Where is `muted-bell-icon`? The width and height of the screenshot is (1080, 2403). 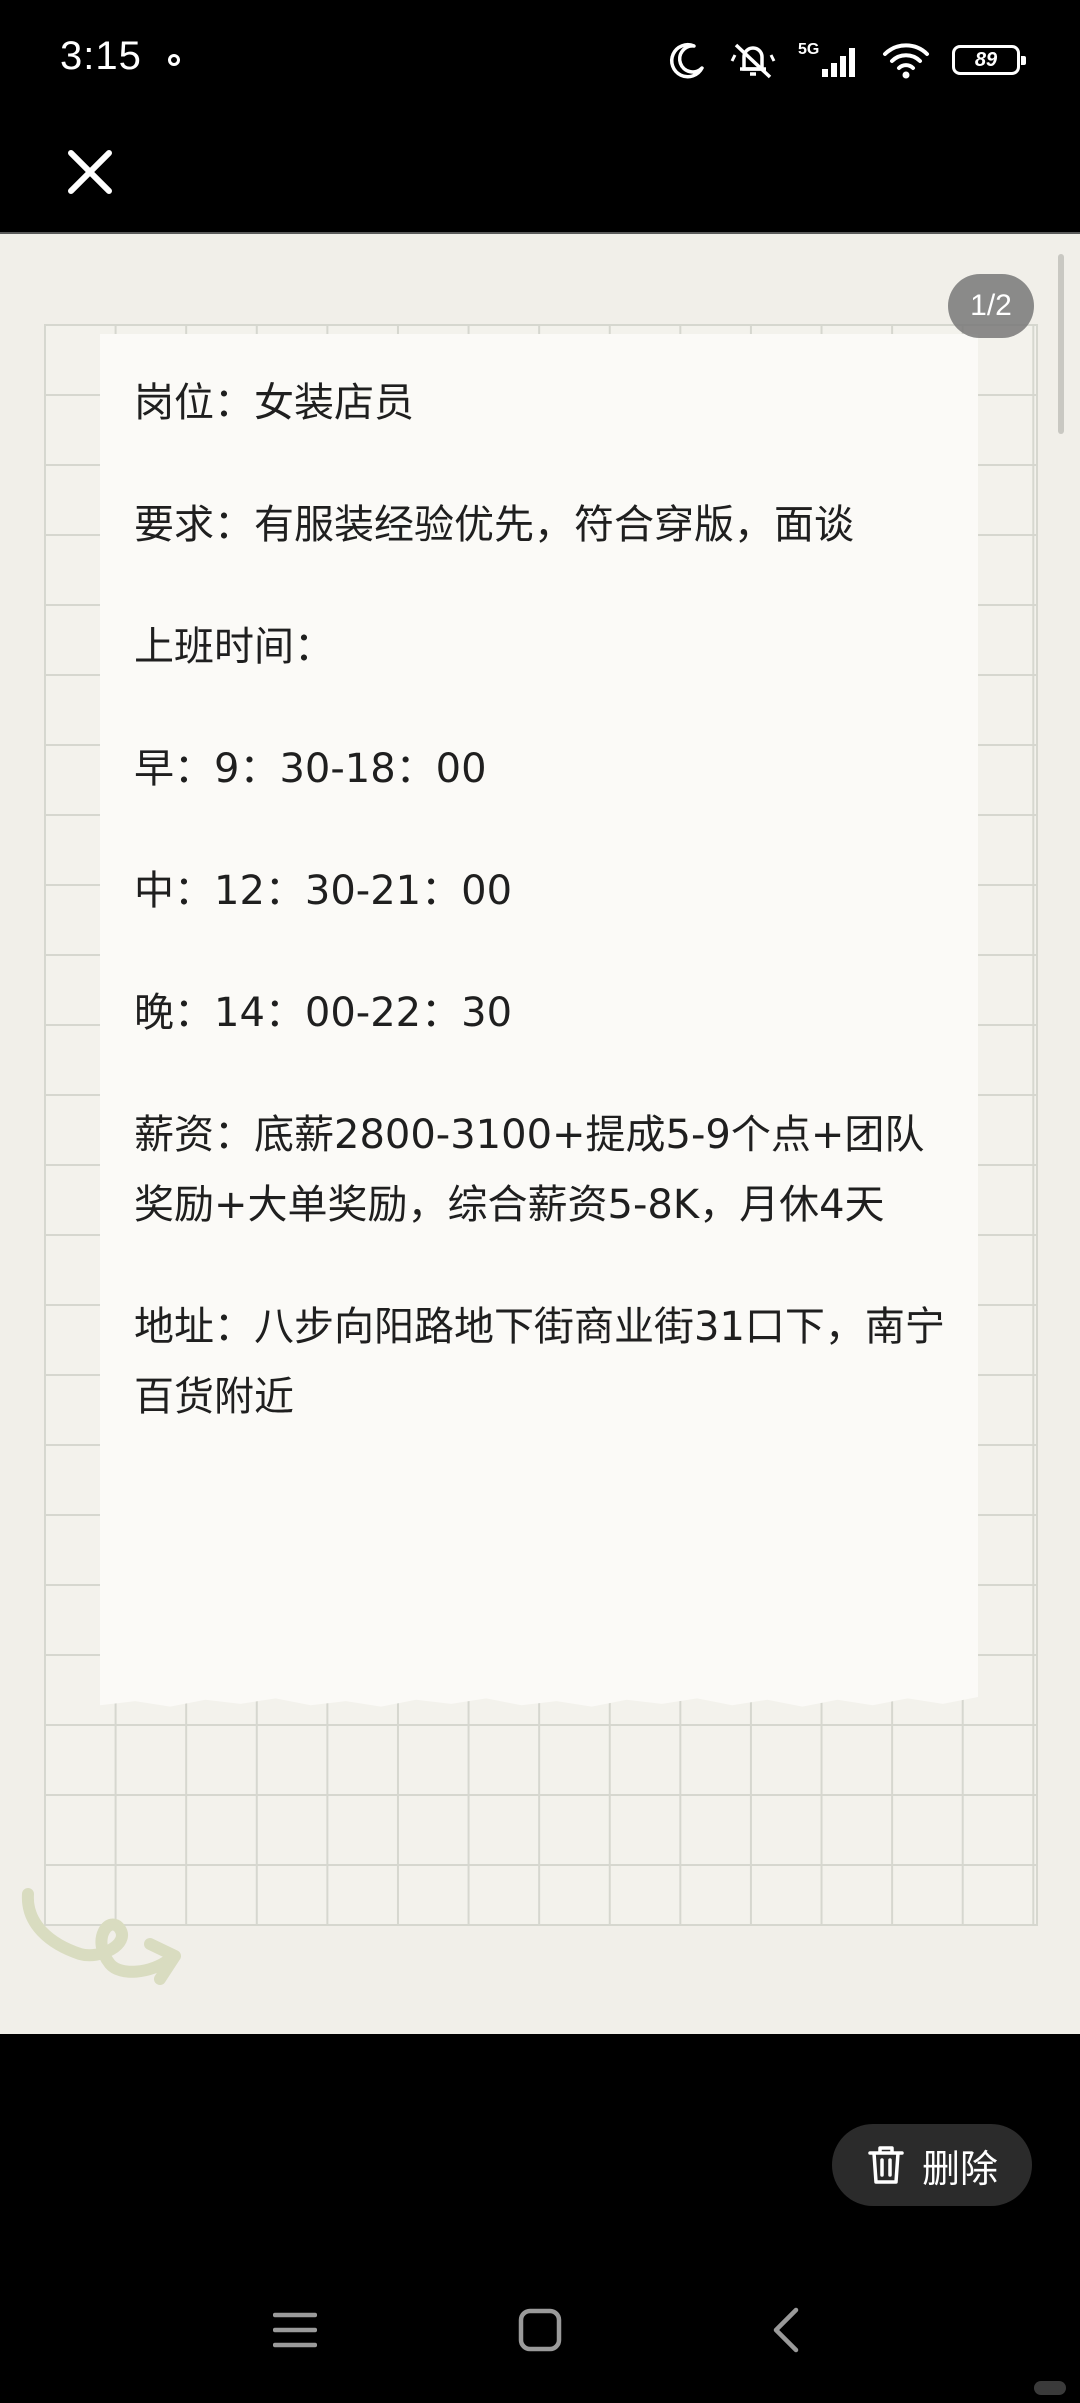 muted-bell-icon is located at coordinates (753, 61).